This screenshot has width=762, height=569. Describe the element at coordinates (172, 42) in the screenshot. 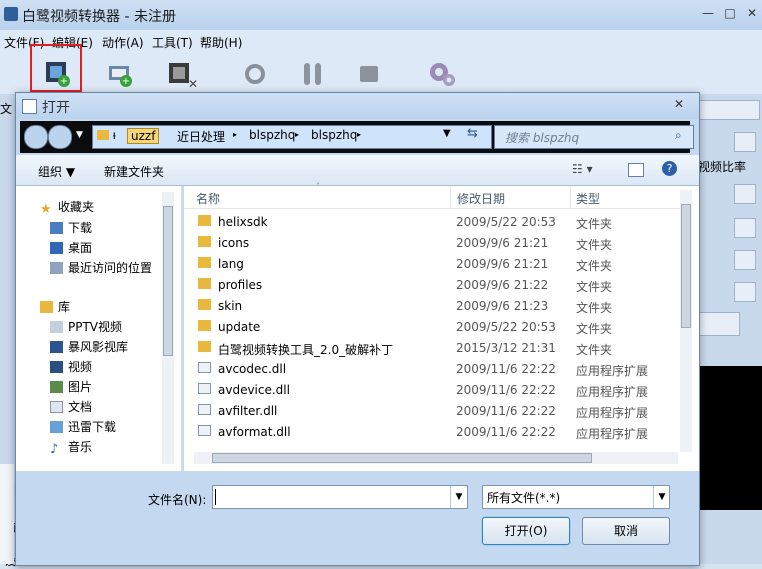

I see `menu-tools: 工具(T)` at that location.